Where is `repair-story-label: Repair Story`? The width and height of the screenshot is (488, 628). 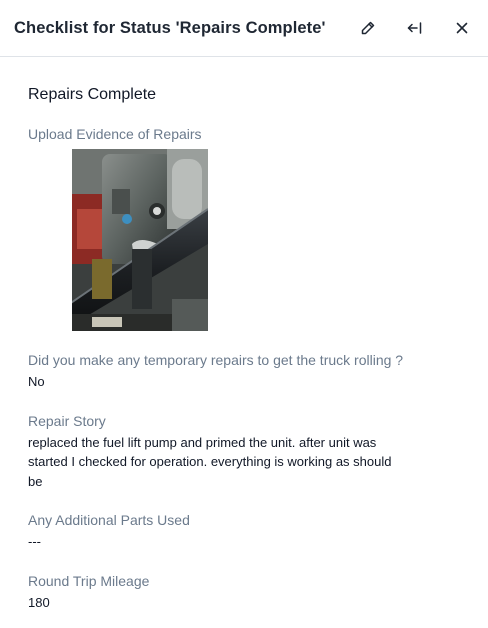 repair-story-label: Repair Story is located at coordinates (67, 420).